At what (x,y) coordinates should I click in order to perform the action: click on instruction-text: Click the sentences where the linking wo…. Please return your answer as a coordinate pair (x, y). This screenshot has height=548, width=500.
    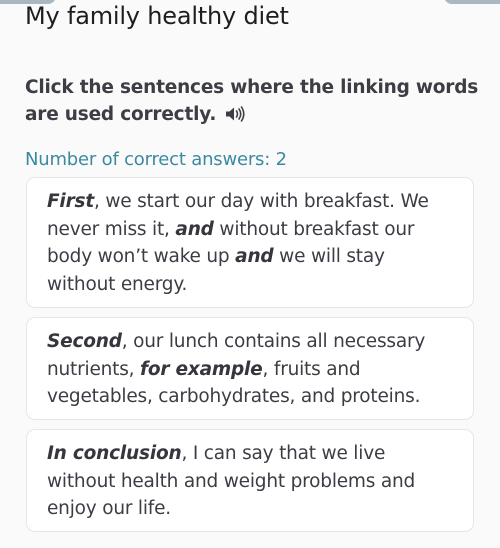
    Looking at the image, I should click on (252, 101).